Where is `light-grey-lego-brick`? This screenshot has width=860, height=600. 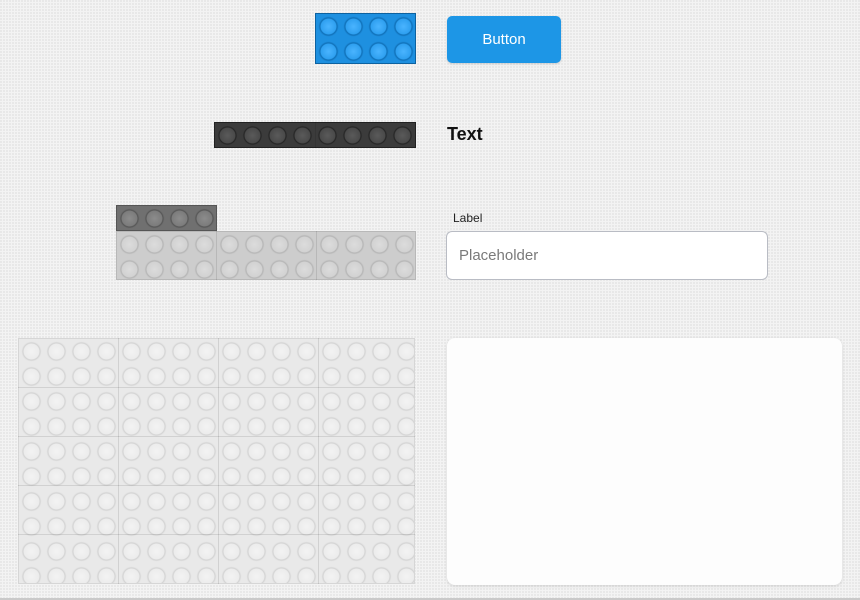 light-grey-lego-brick is located at coordinates (266, 255).